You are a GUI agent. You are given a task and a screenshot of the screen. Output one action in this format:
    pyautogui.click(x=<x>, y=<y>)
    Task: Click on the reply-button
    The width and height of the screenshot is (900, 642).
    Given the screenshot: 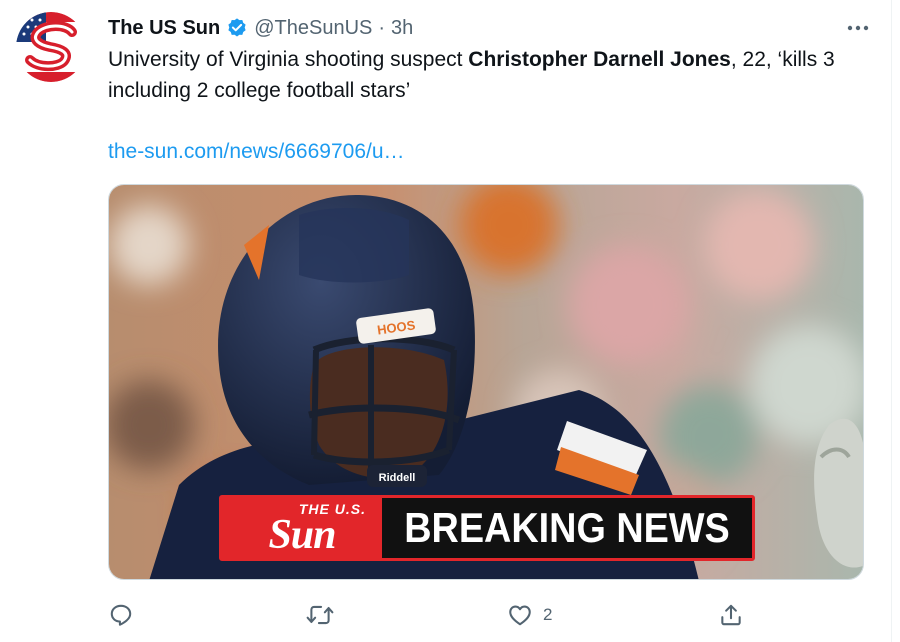 What is the action you would take?
    pyautogui.click(x=121, y=615)
    